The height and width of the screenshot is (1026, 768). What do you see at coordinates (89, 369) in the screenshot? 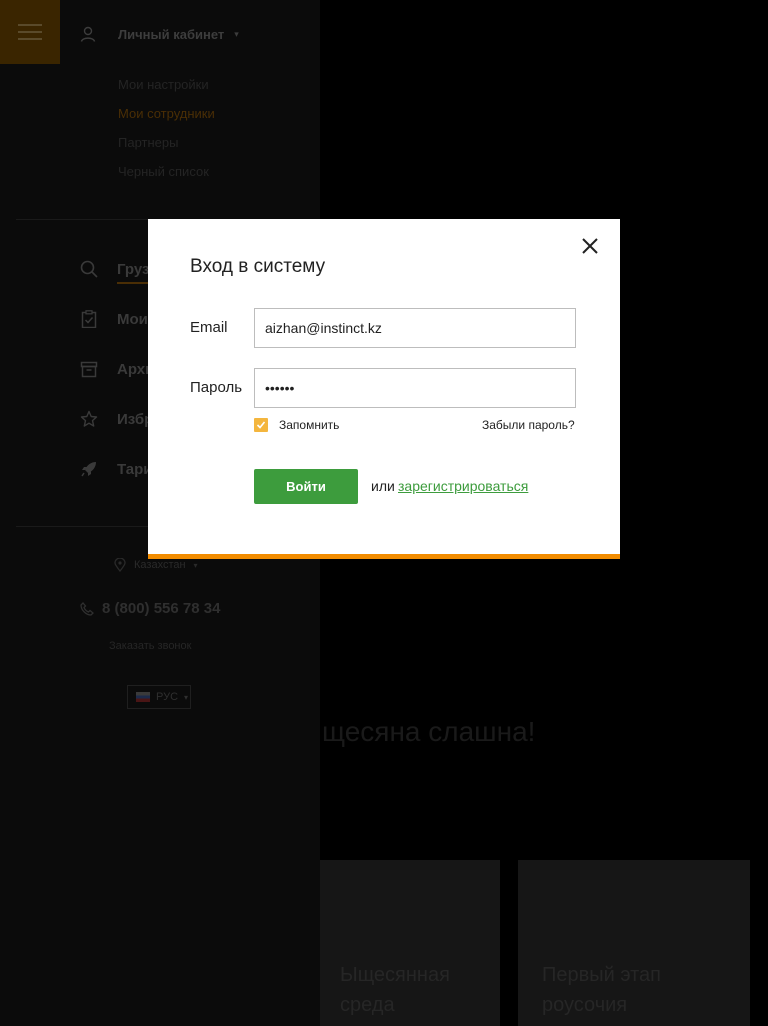
I see `archive-icon` at bounding box center [89, 369].